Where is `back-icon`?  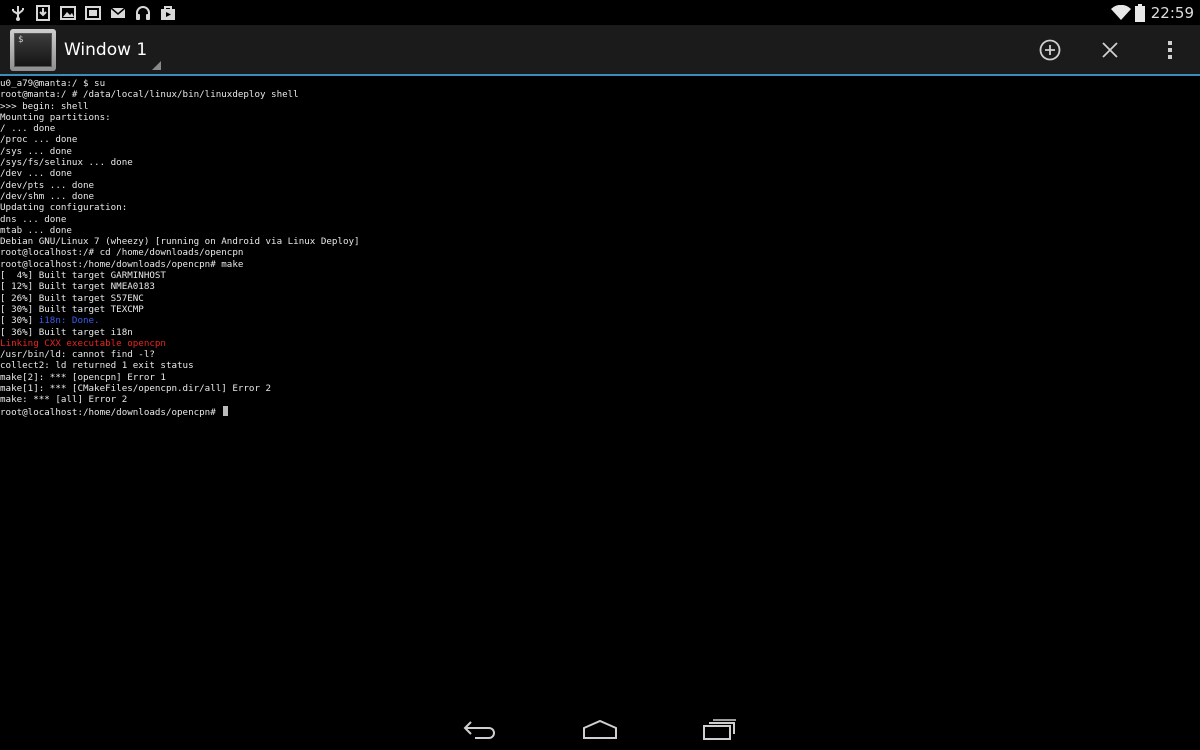 back-icon is located at coordinates (480, 729).